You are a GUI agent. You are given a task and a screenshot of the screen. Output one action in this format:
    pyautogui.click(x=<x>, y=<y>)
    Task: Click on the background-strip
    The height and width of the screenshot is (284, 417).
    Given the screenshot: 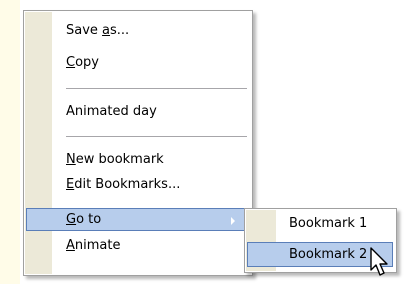 What is the action you would take?
    pyautogui.click(x=10, y=142)
    